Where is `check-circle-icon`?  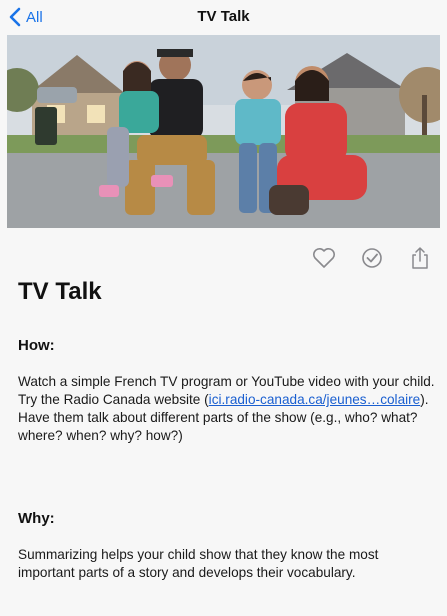 check-circle-icon is located at coordinates (372, 258).